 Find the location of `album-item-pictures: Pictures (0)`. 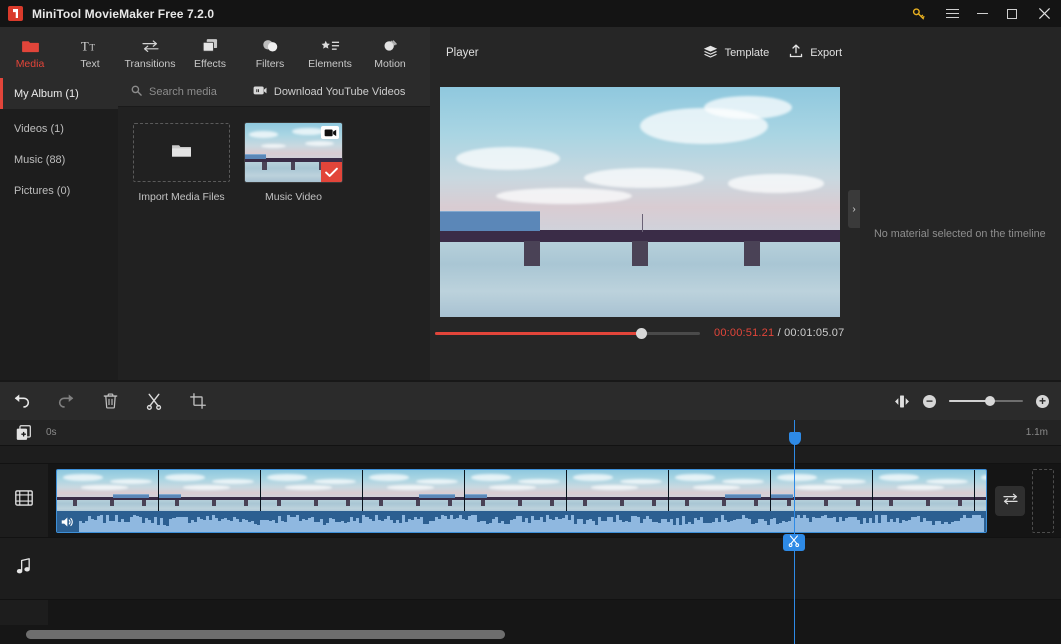

album-item-pictures: Pictures (0) is located at coordinates (59, 190).